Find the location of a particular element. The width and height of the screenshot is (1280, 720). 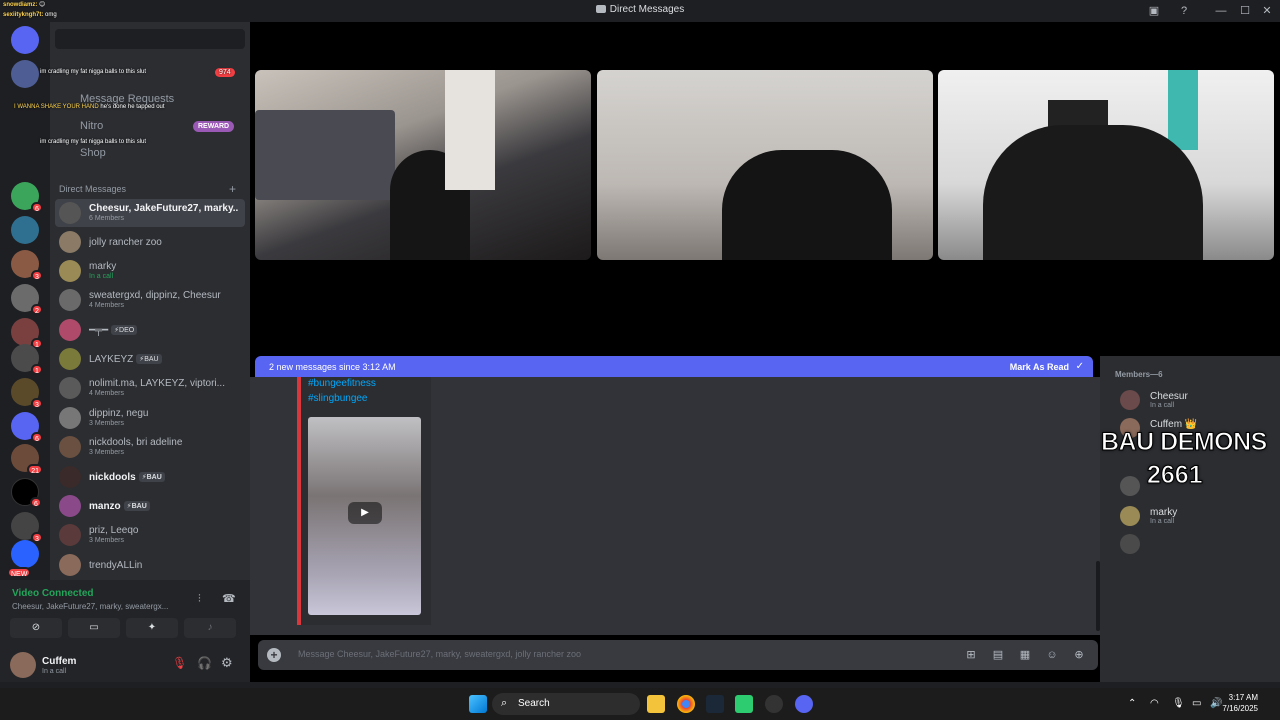

dm-item: priz, Leeqo 3 Members is located at coordinates (150, 535).